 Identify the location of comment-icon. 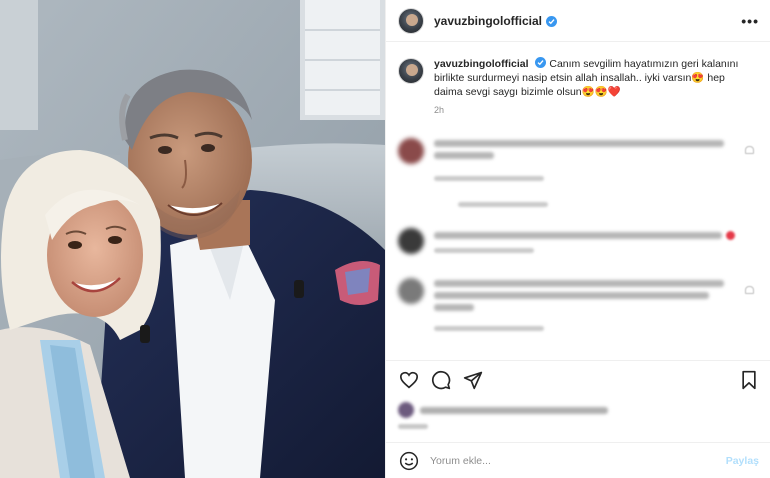
(441, 380).